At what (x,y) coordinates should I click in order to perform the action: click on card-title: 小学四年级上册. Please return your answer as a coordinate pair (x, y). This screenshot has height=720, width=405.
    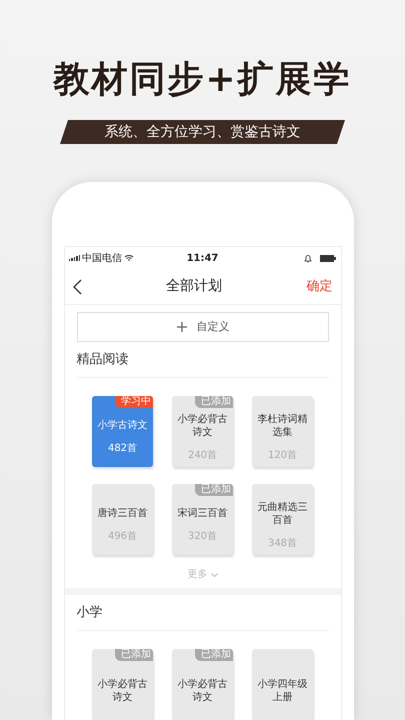
    Looking at the image, I should click on (282, 691).